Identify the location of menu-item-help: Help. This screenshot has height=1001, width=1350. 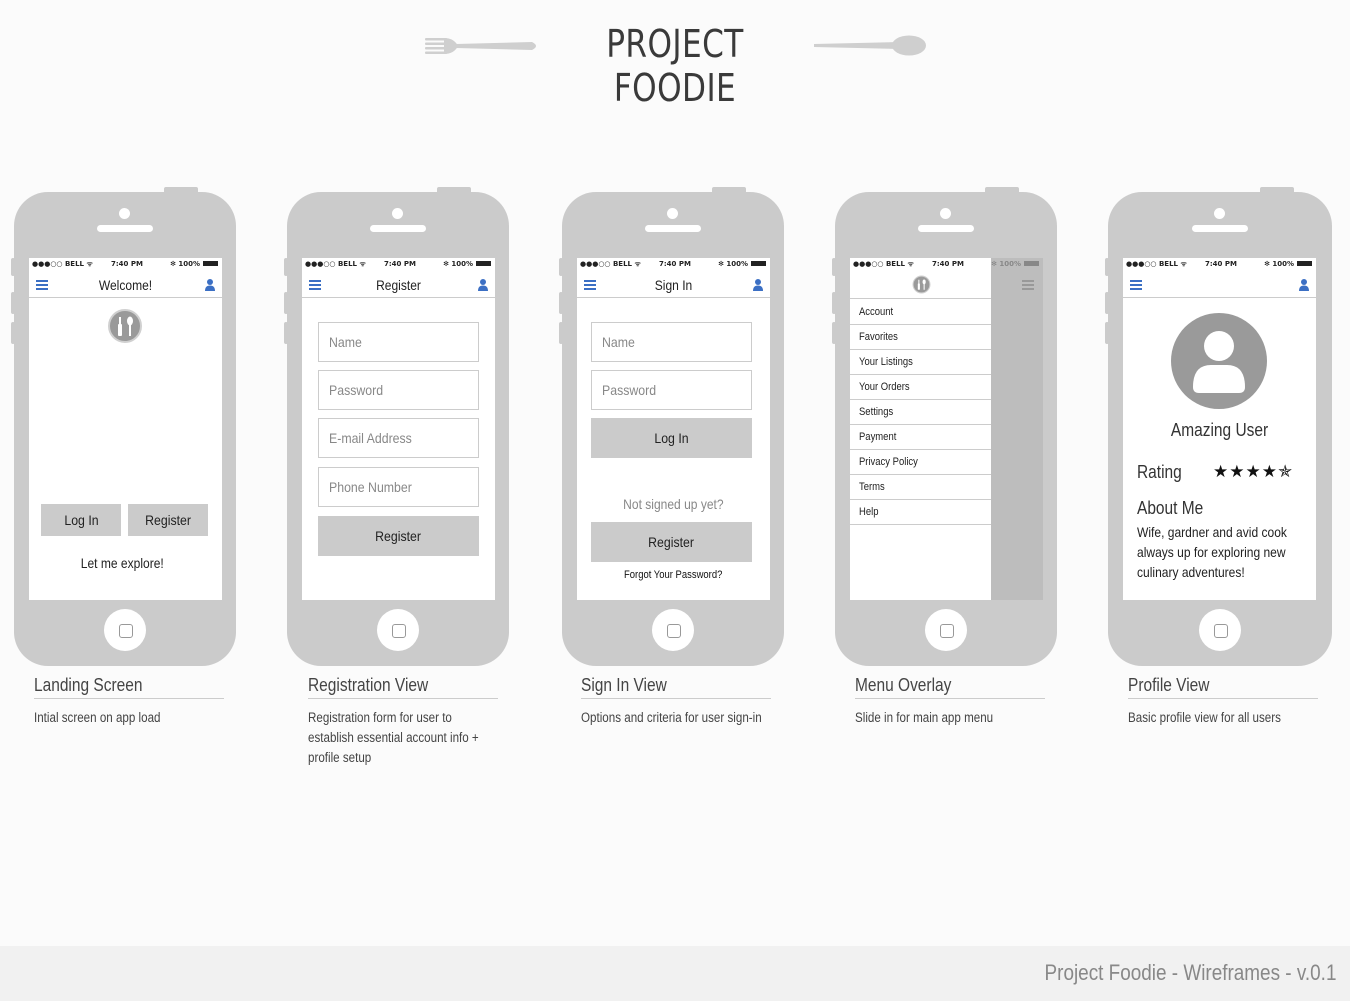
(920, 512).